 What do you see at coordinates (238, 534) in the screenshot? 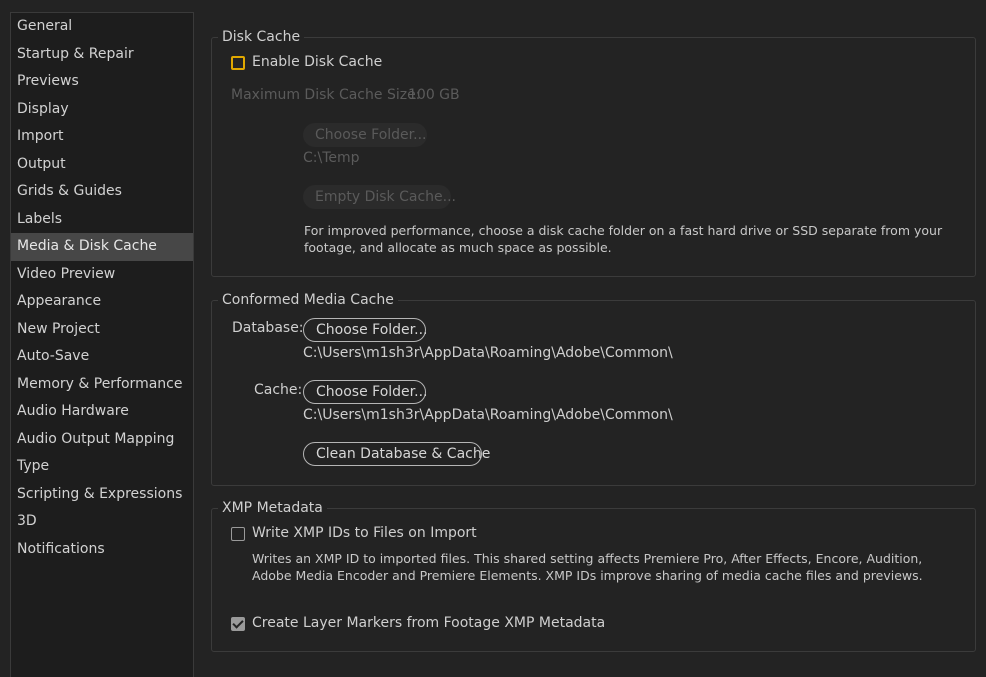
I see `write-xmp-ids-checkbox` at bounding box center [238, 534].